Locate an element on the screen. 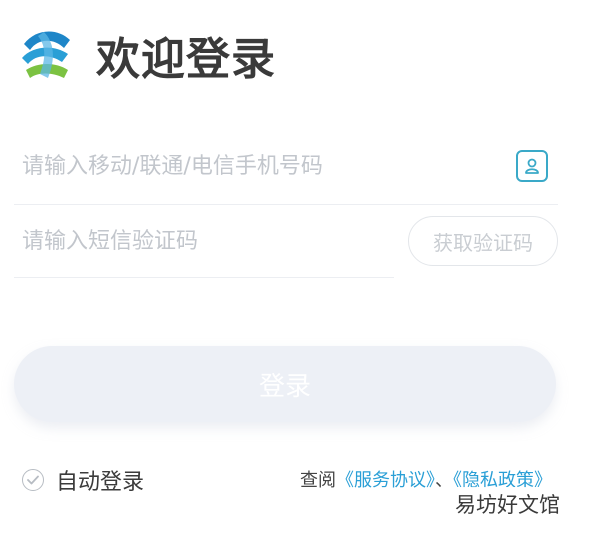 This screenshot has height=541, width=592. china-mobile-logo-icon is located at coordinates (46, 54).